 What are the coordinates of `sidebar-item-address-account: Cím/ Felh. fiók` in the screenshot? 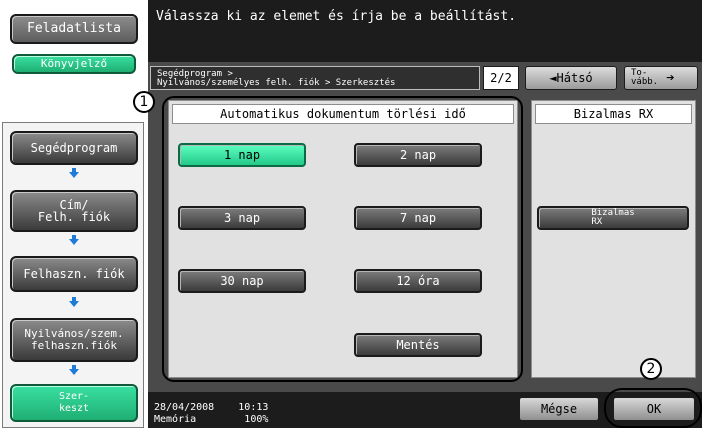 It's located at (74, 211).